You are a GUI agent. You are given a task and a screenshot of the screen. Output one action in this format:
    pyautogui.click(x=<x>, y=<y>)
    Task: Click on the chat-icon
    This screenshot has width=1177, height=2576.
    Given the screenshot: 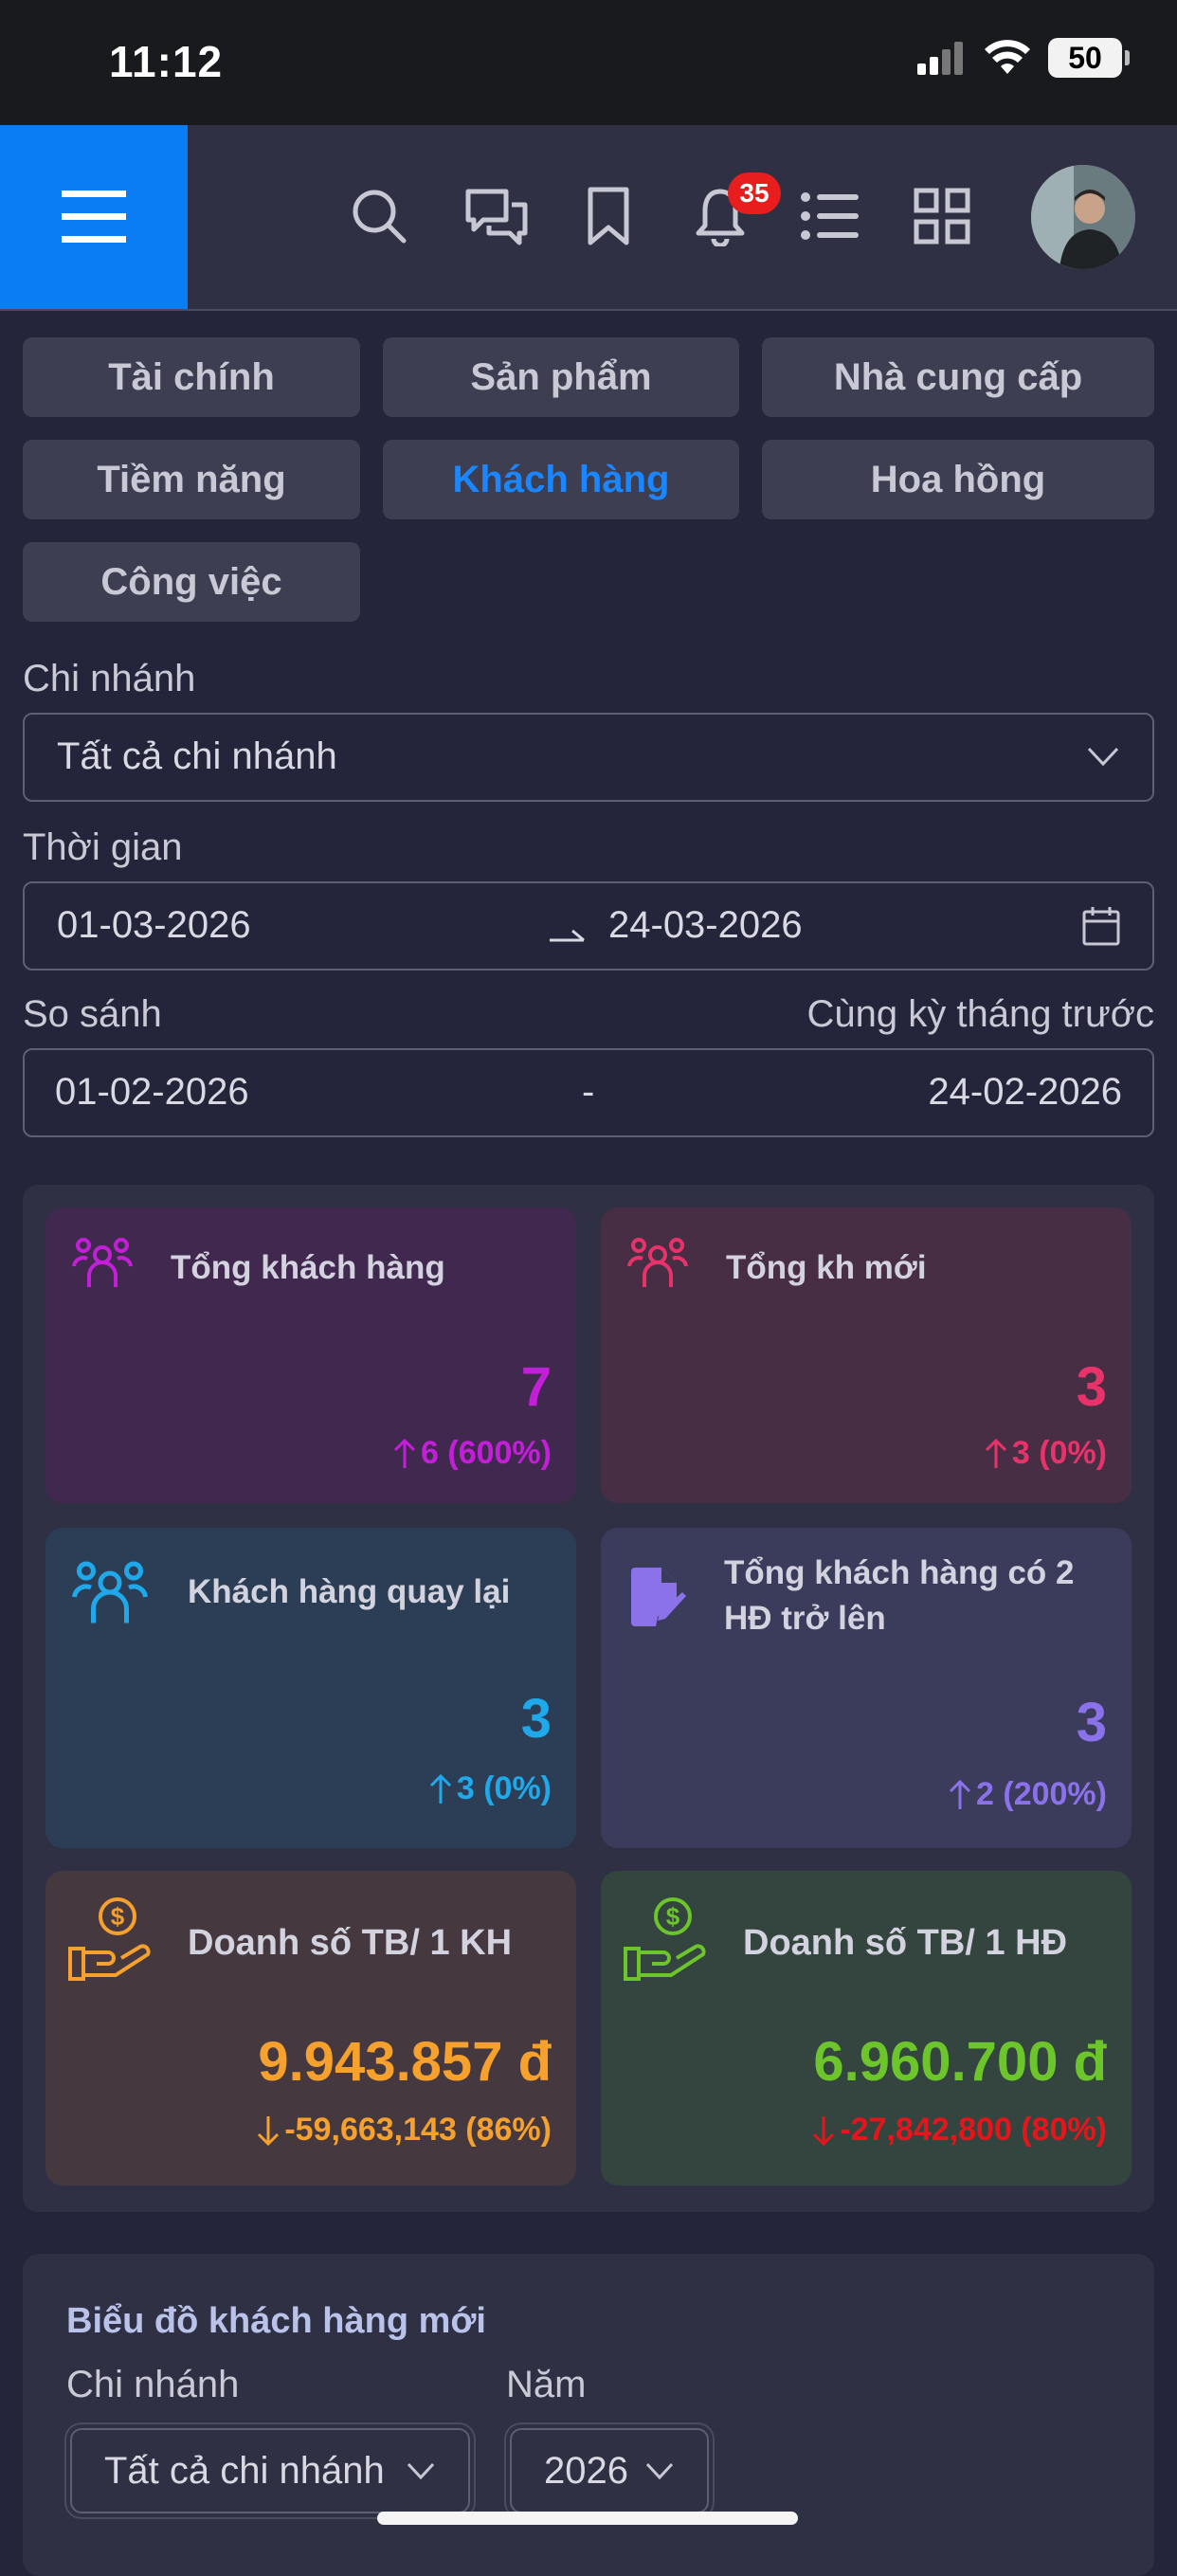 What is the action you would take?
    pyautogui.click(x=496, y=217)
    